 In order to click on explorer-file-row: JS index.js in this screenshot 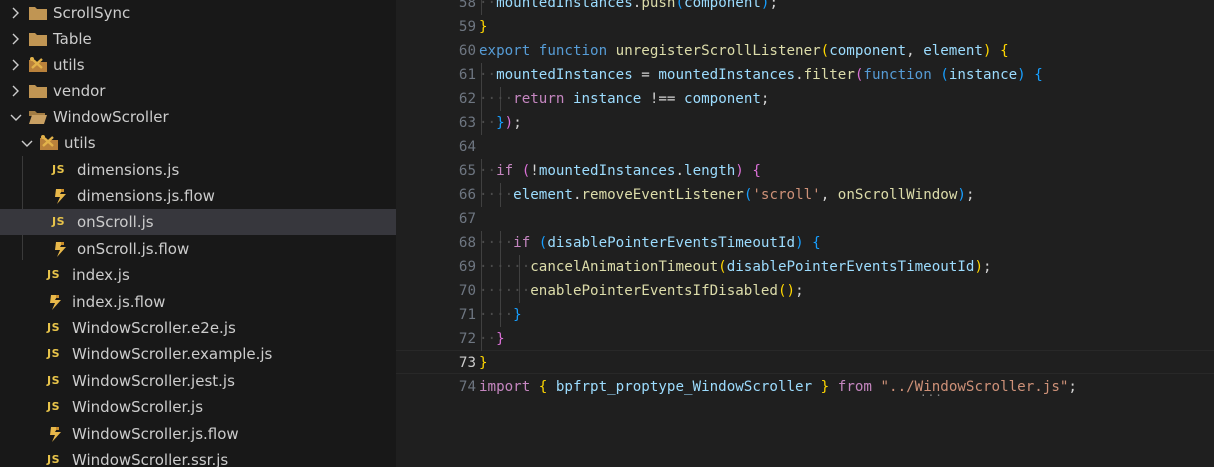, I will do `click(198, 275)`.